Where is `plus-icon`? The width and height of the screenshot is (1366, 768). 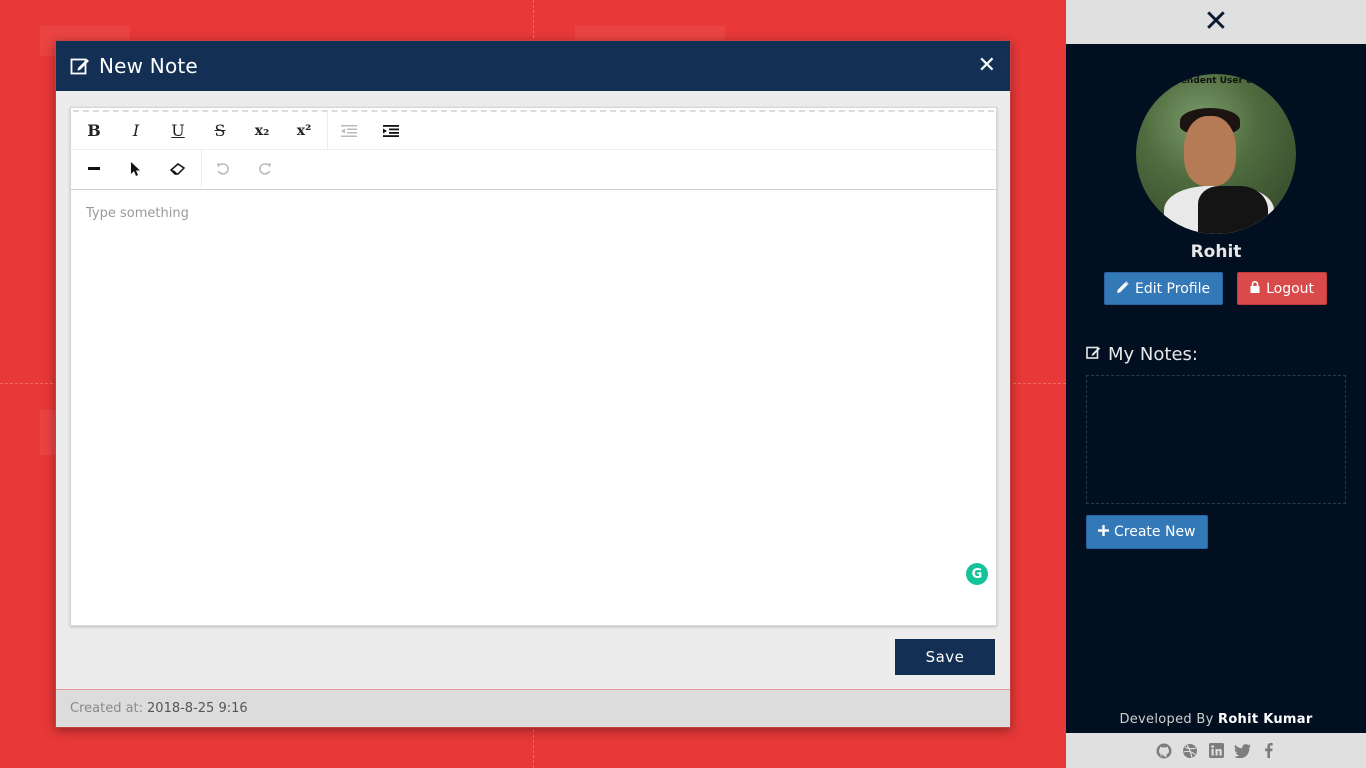 plus-icon is located at coordinates (1103, 532).